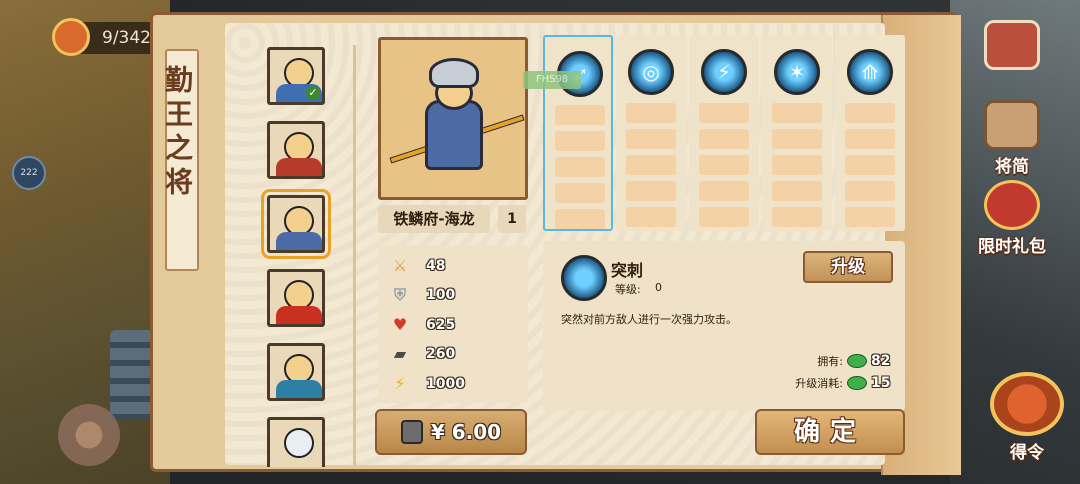 The image size is (1080, 484). What do you see at coordinates (1012, 125) in the screenshot?
I see `book-icon` at bounding box center [1012, 125].